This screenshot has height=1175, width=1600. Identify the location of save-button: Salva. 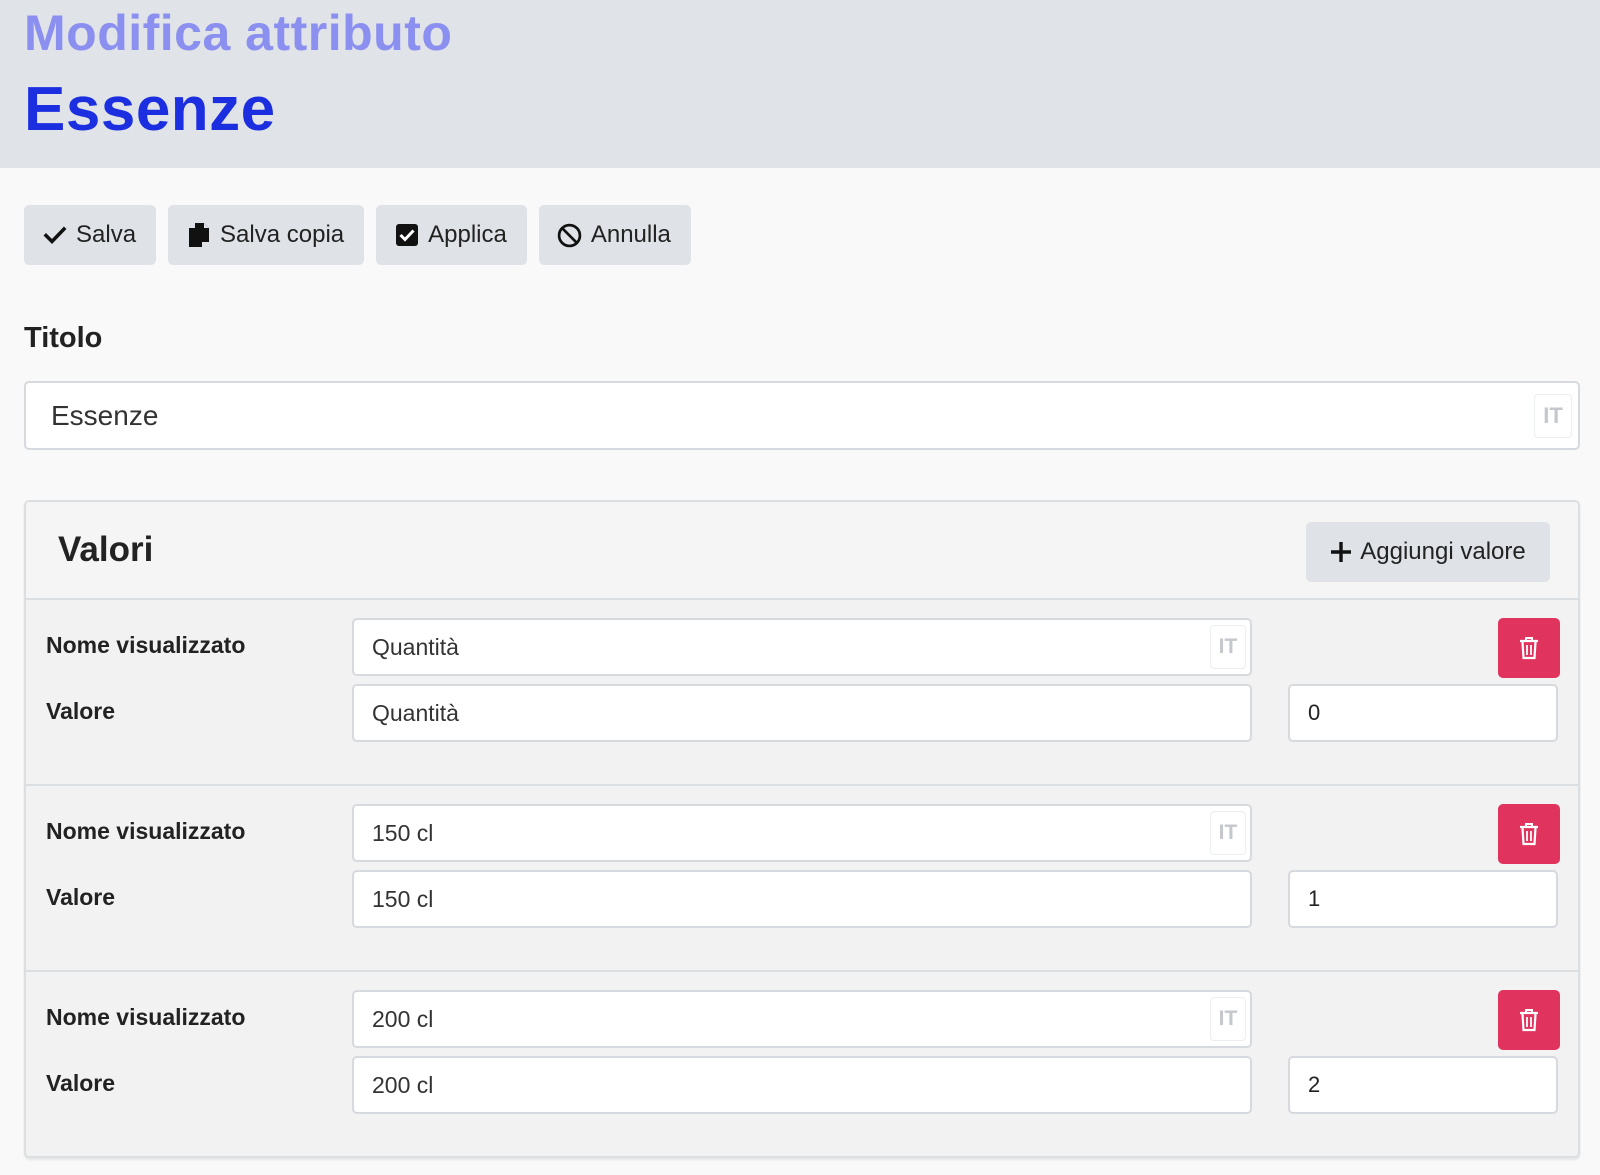
(90, 235).